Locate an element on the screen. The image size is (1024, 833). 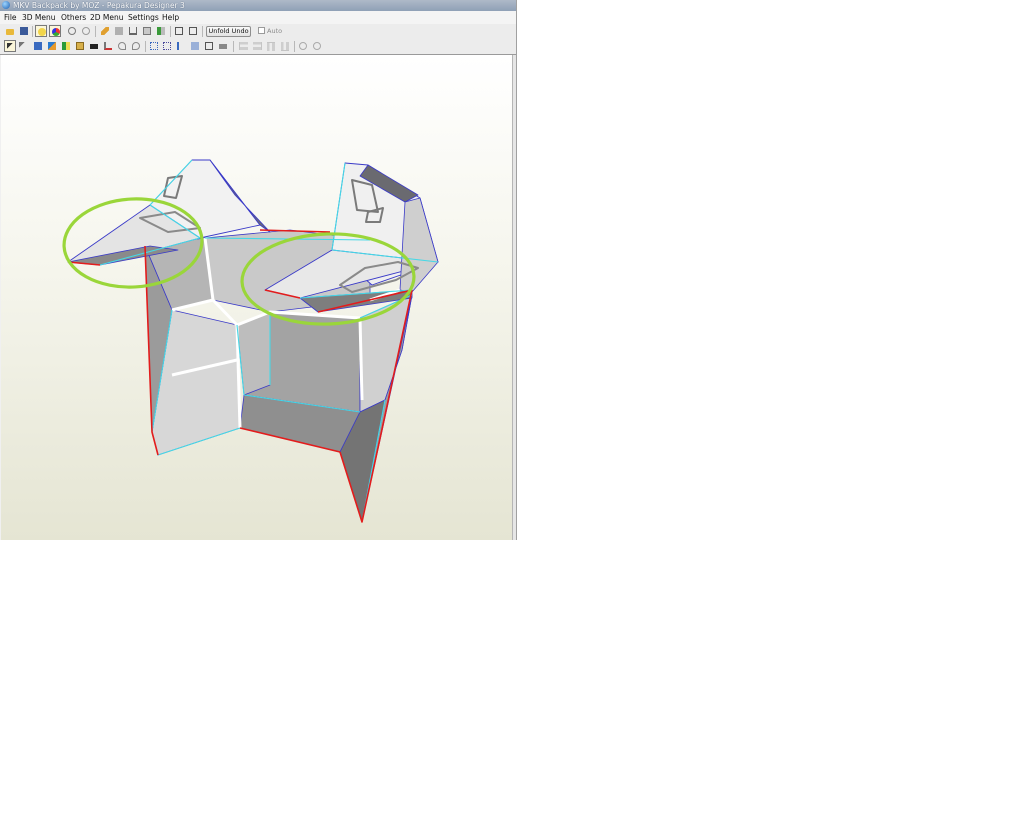
glue-tool-button is located at coordinates (66, 46).